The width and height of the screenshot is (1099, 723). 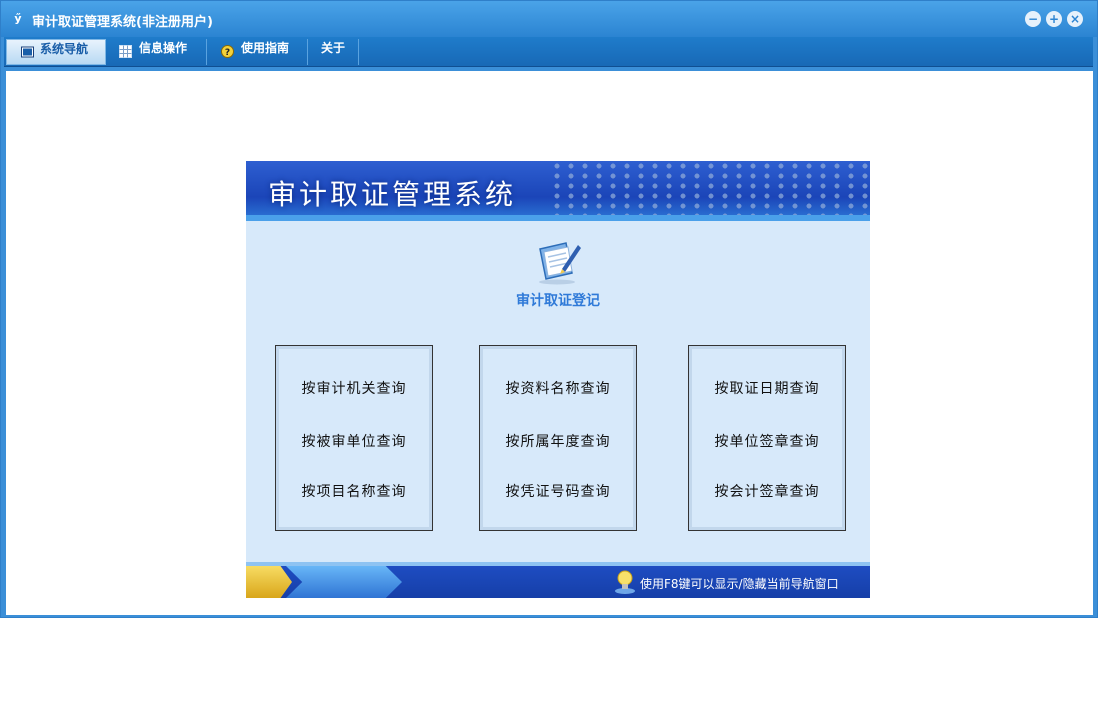 I want to click on title-bar: ӳ 审计取证管理系统(非注册用户) − + ×, so click(x=549, y=19).